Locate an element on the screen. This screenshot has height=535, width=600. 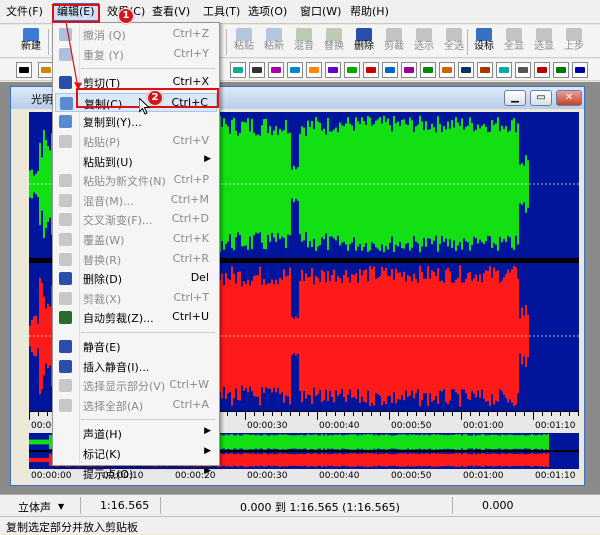
menu-item-14: 剪裁(X) Ctrl+T is located at coordinates (136, 298).